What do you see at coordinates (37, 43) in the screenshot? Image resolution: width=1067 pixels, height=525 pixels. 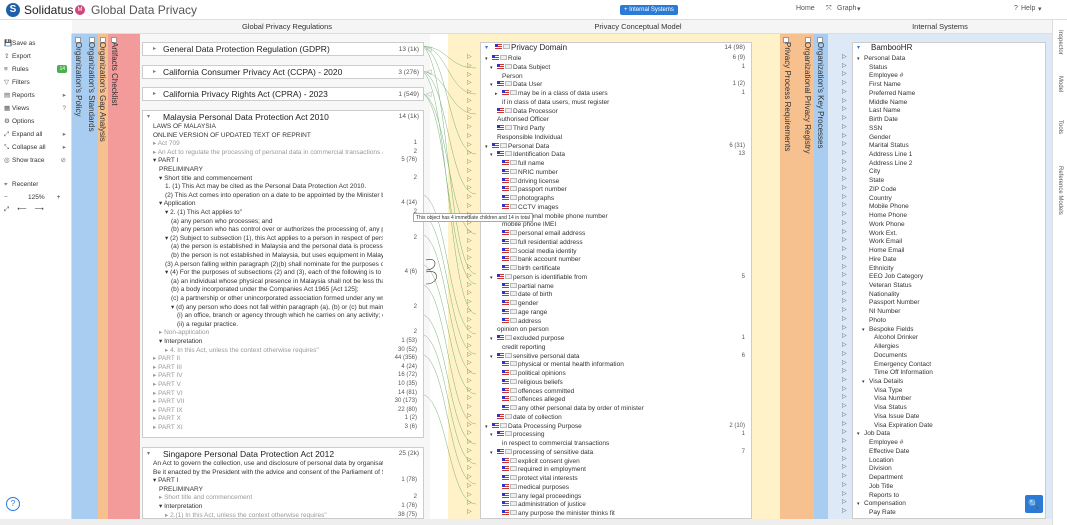 I see `sidebar-item-save-as: 💾Save as` at bounding box center [37, 43].